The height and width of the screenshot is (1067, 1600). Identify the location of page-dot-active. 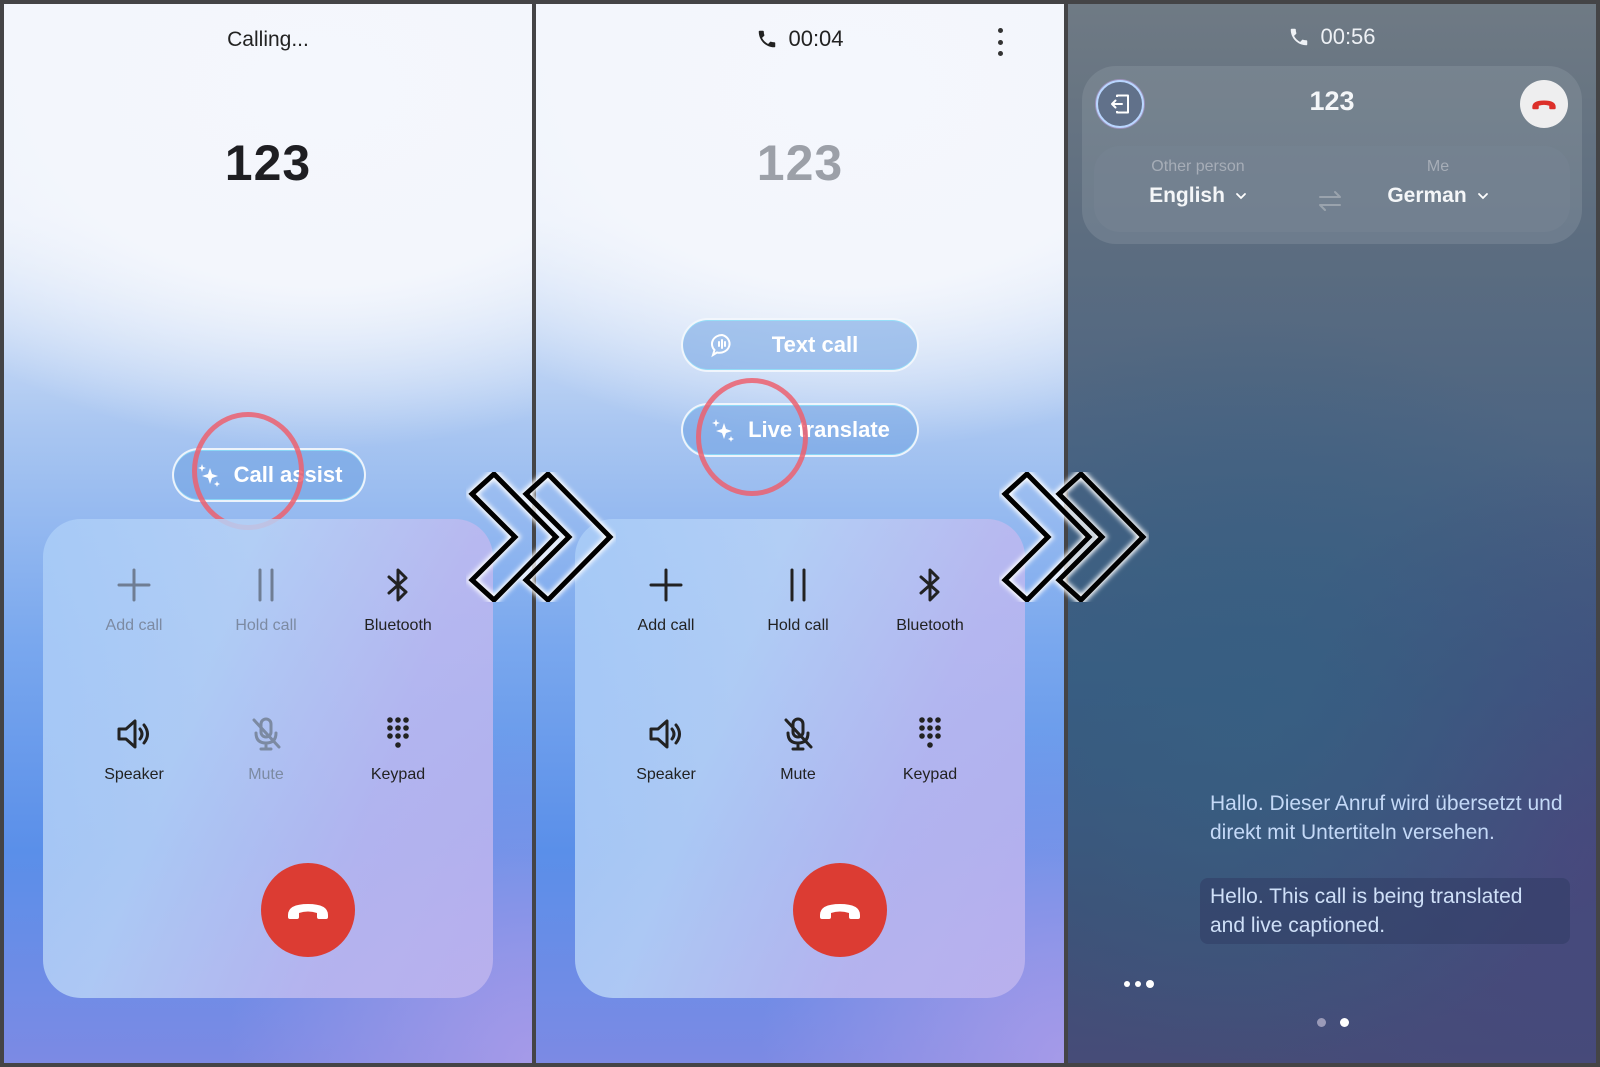
(1344, 1022).